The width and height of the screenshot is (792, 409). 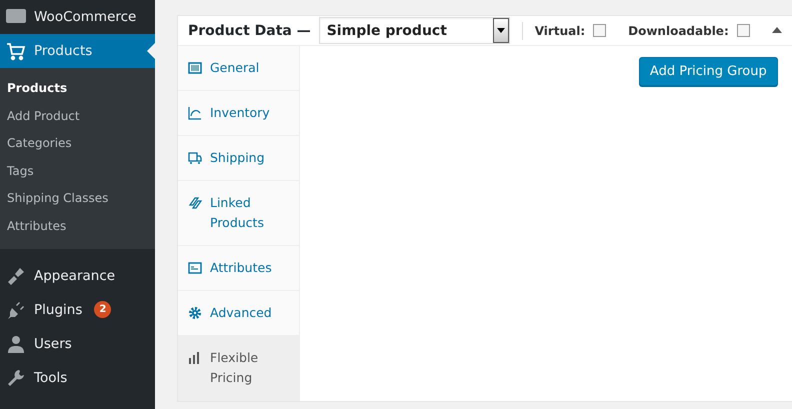 I want to click on list-icon, so click(x=195, y=268).